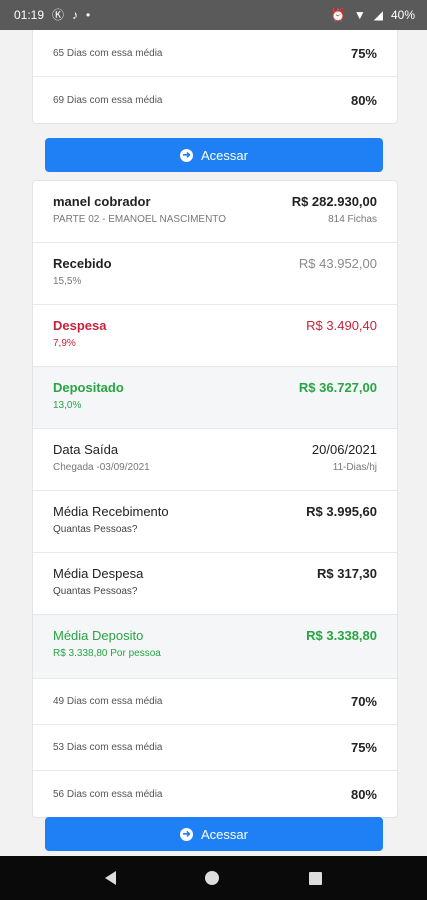  What do you see at coordinates (341, 325) in the screenshot?
I see `despesa-value: R$ 3.490,40` at bounding box center [341, 325].